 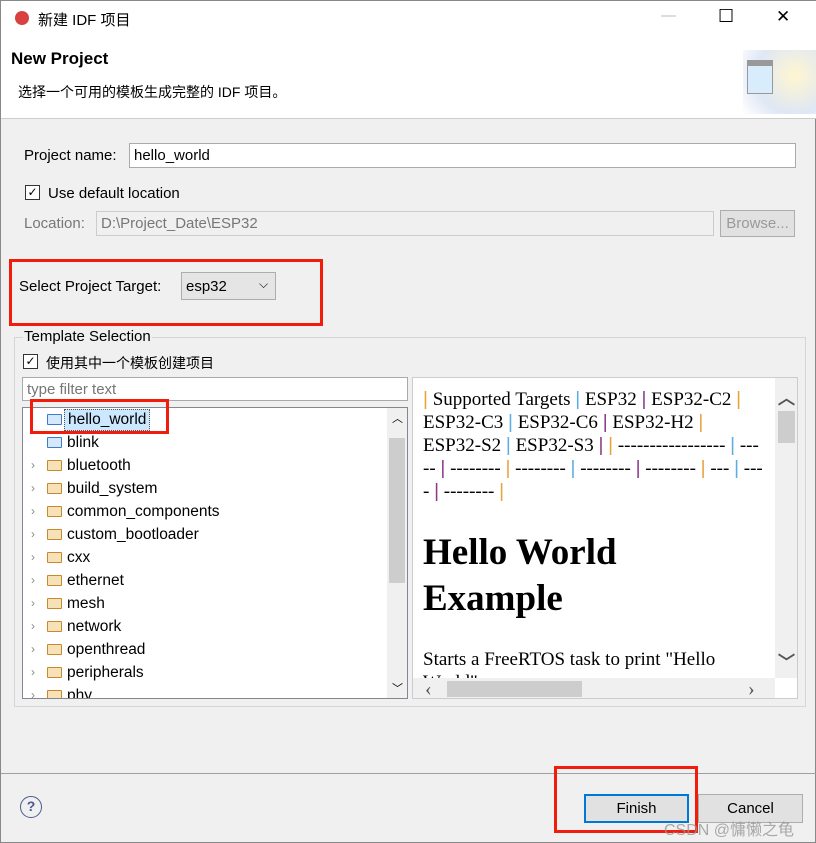 I want to click on table-cell: ESP32-S3, so click(x=554, y=445).